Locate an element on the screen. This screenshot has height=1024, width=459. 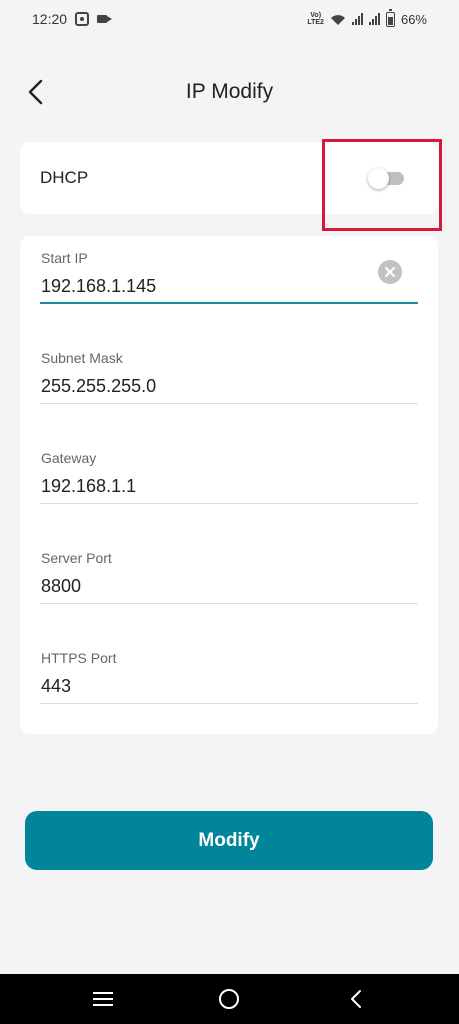
gateway-input is located at coordinates (229, 487).